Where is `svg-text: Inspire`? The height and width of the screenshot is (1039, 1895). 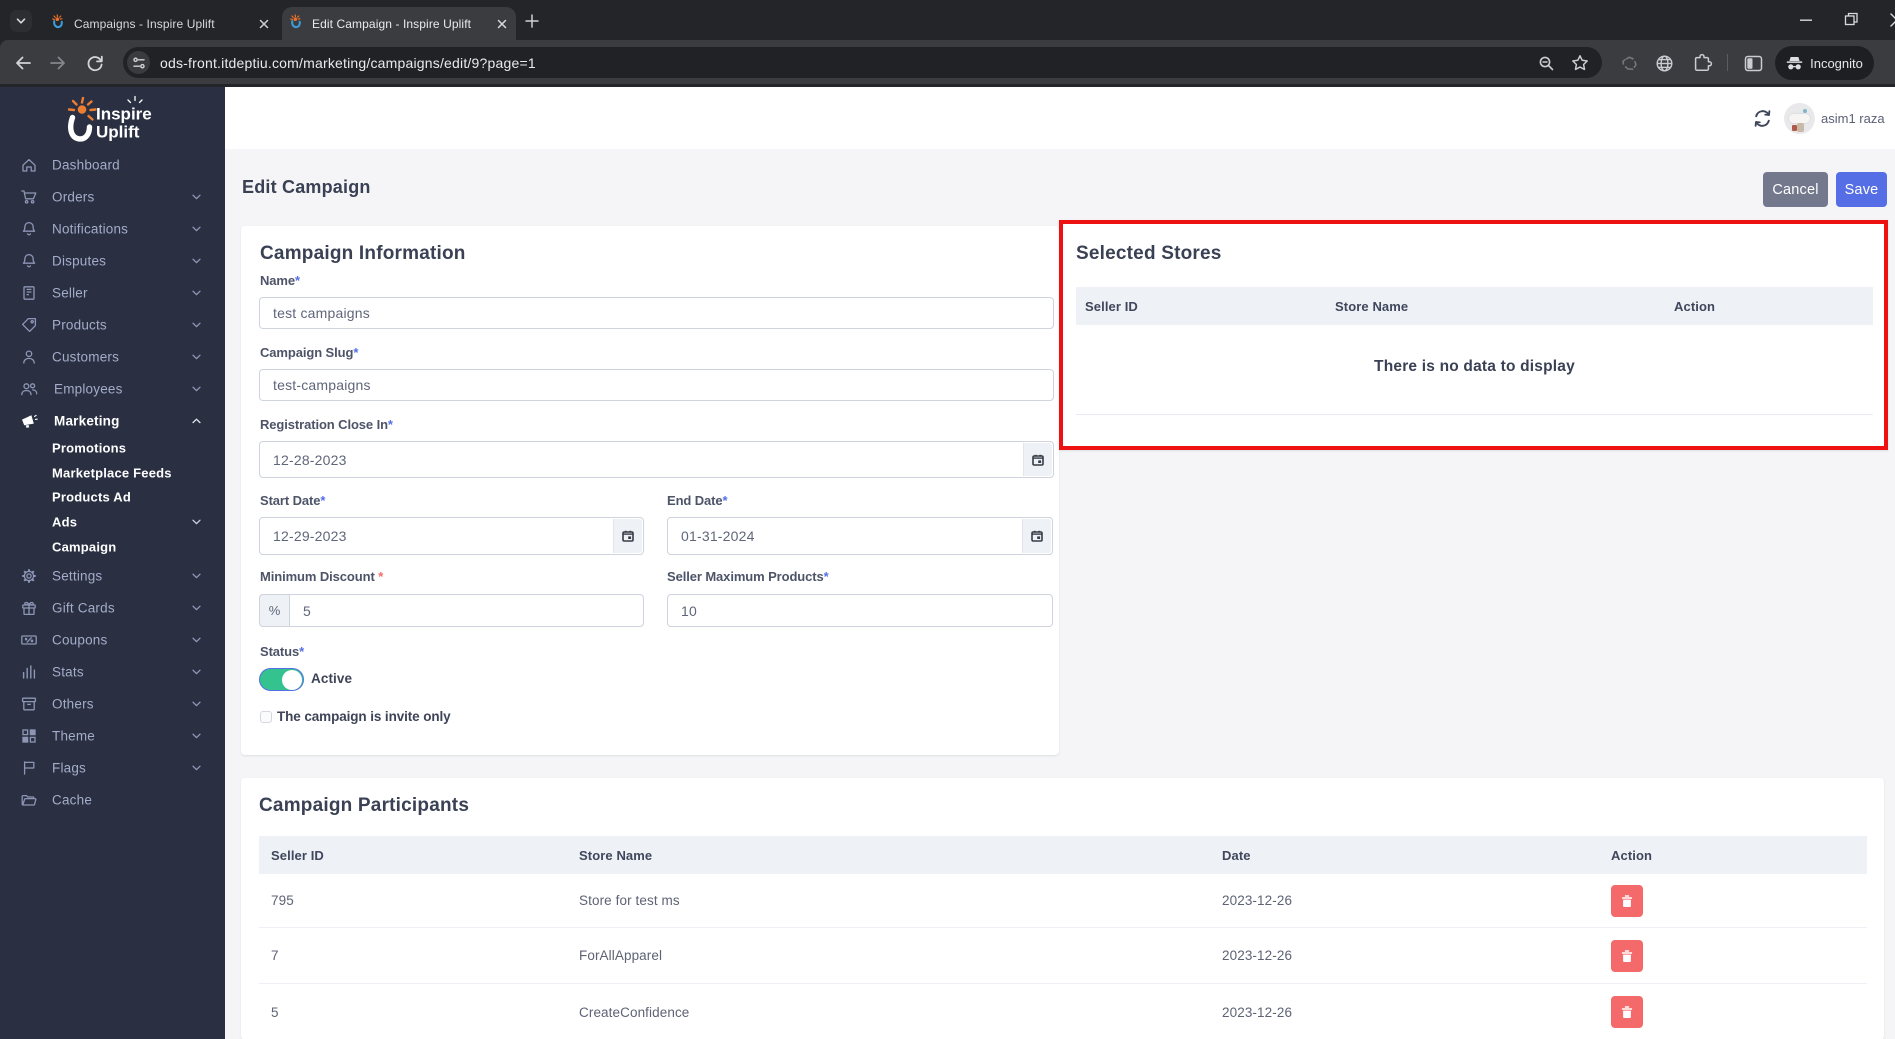
svg-text: Inspire is located at coordinates (124, 114).